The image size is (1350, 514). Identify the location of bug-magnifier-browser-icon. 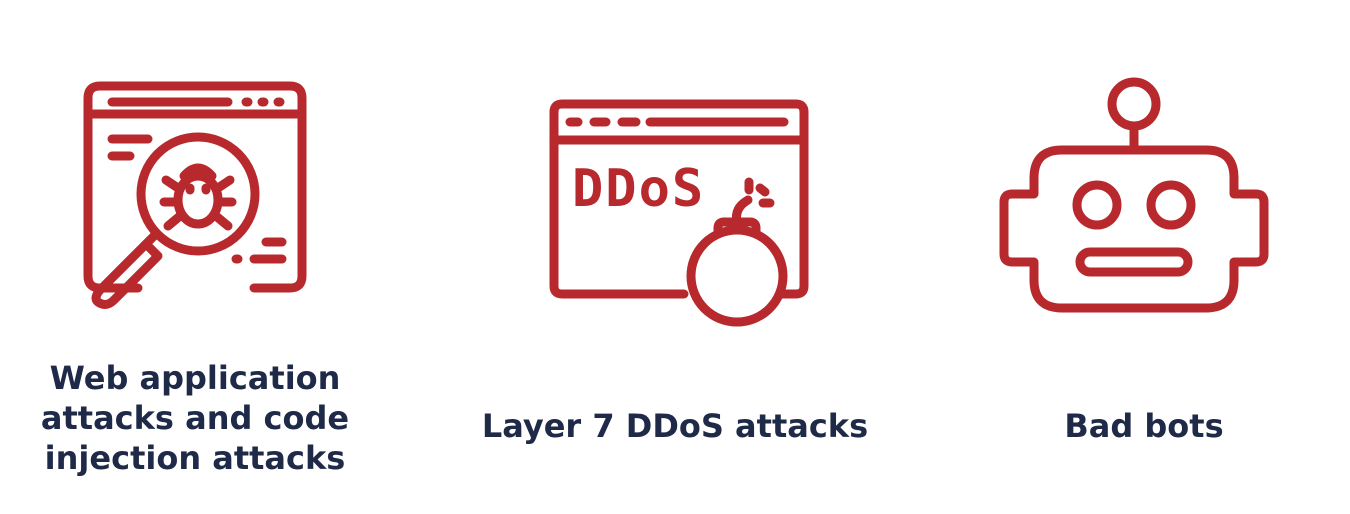
(198, 196).